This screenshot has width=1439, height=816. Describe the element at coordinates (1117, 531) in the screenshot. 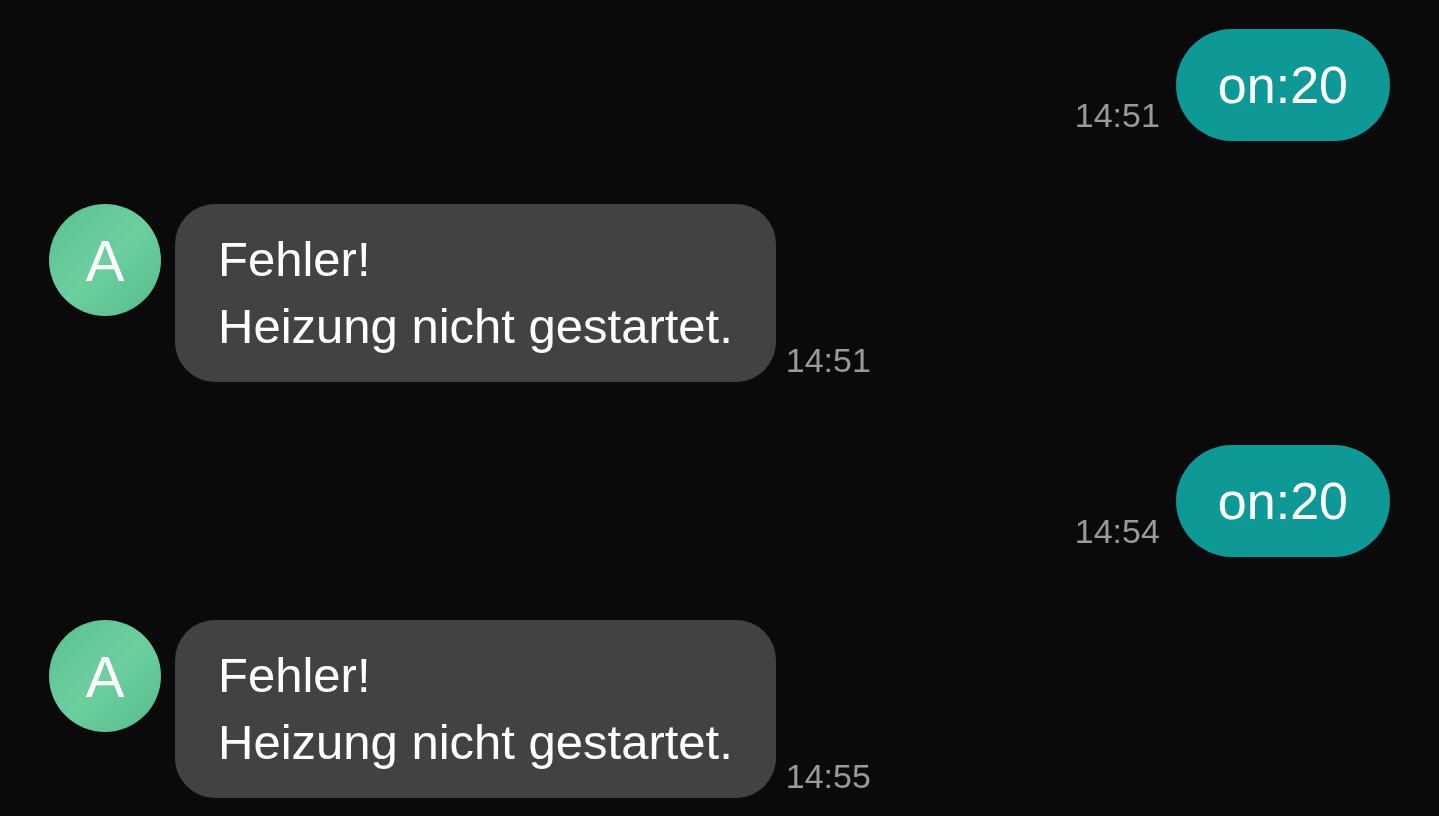

I see `message-time: 14:54` at that location.